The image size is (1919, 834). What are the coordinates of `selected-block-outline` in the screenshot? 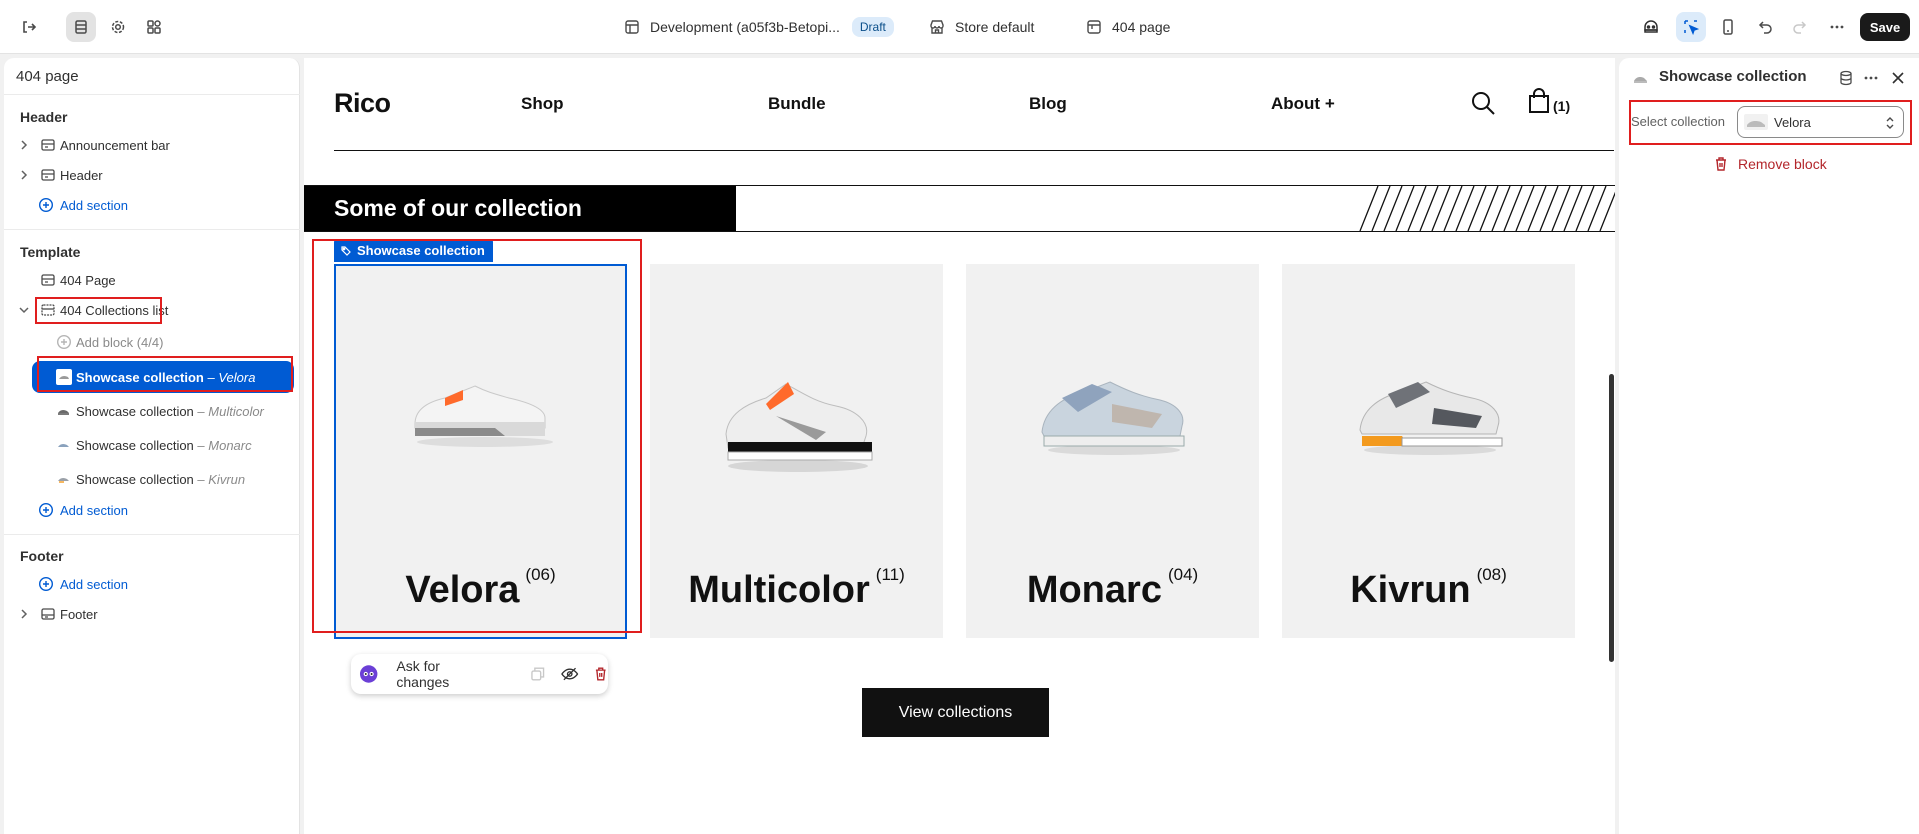 It's located at (480, 451).